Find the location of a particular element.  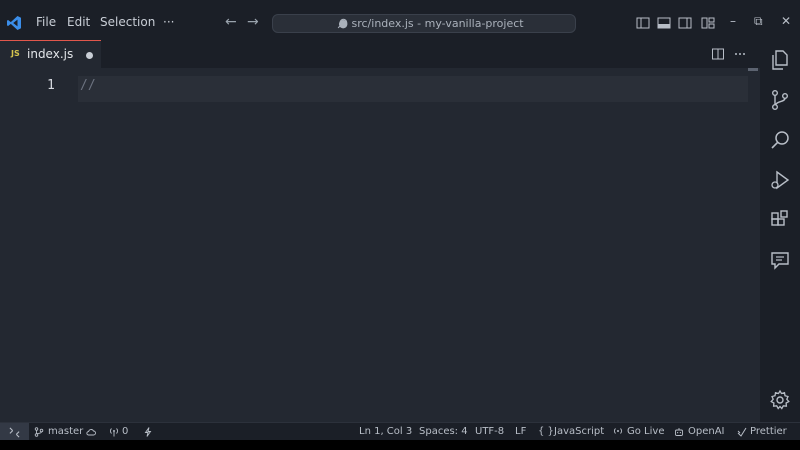

bottom-edge is located at coordinates (400, 445).